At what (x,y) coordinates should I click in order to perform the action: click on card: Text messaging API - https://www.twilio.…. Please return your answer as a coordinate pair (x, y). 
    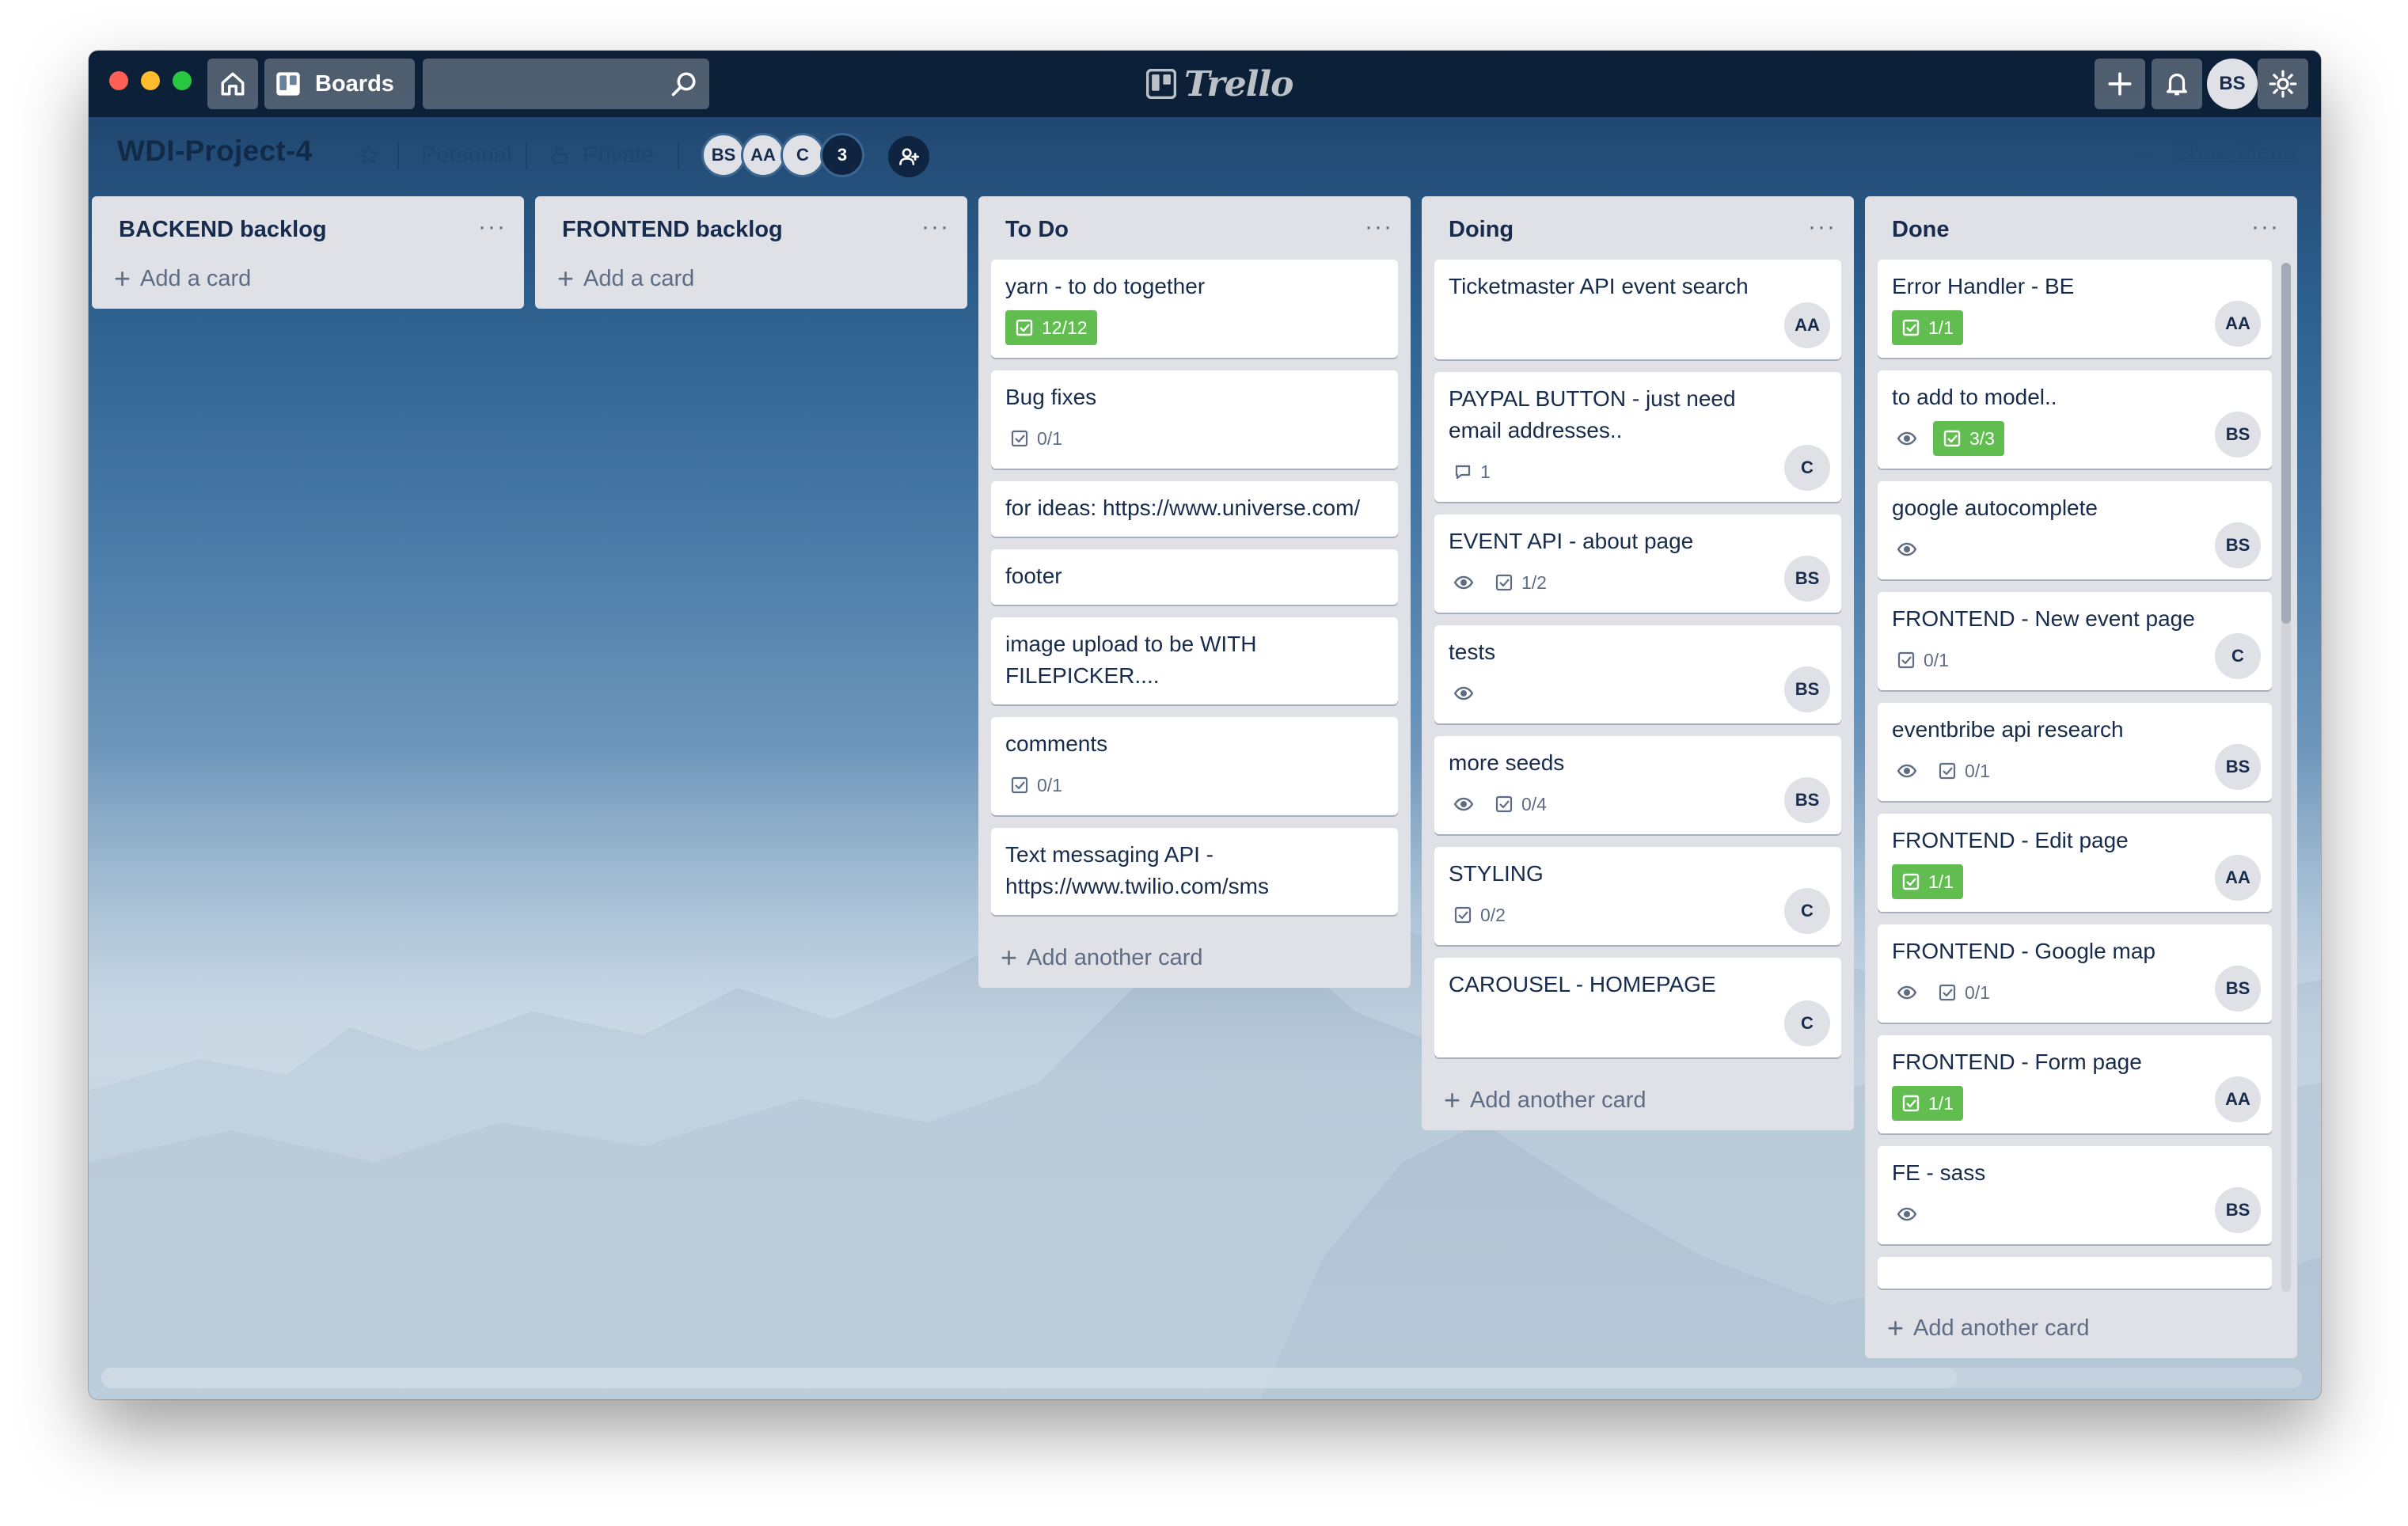
    Looking at the image, I should click on (1194, 871).